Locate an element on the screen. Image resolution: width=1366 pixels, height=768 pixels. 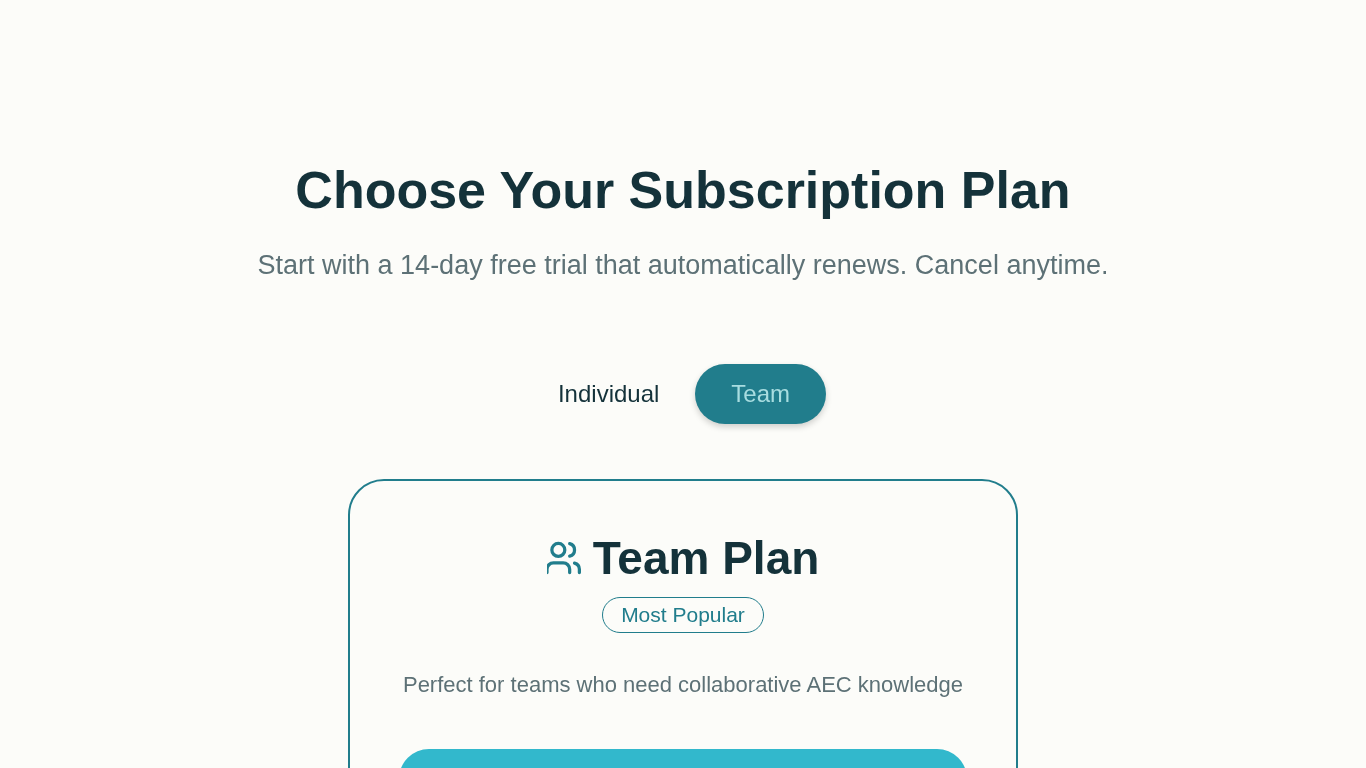
users-icon is located at coordinates (563, 558).